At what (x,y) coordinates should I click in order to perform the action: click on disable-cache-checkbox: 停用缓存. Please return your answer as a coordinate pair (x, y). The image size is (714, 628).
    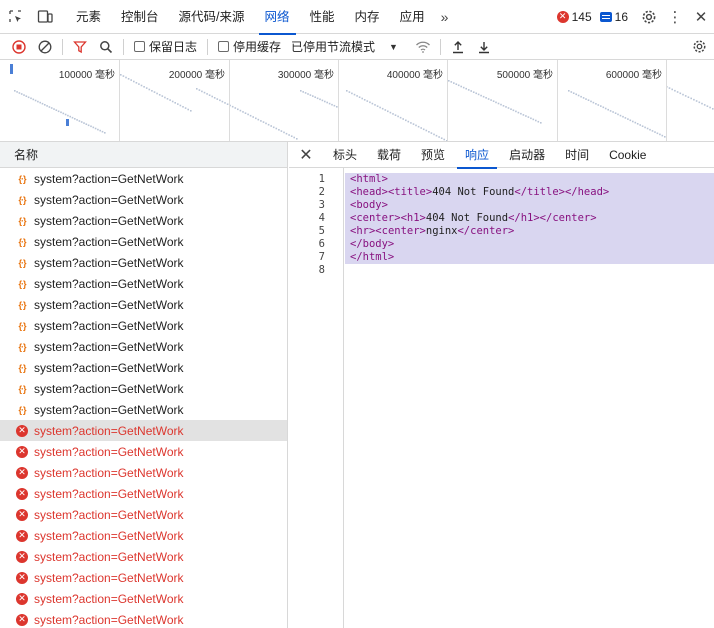
    Looking at the image, I should click on (249, 46).